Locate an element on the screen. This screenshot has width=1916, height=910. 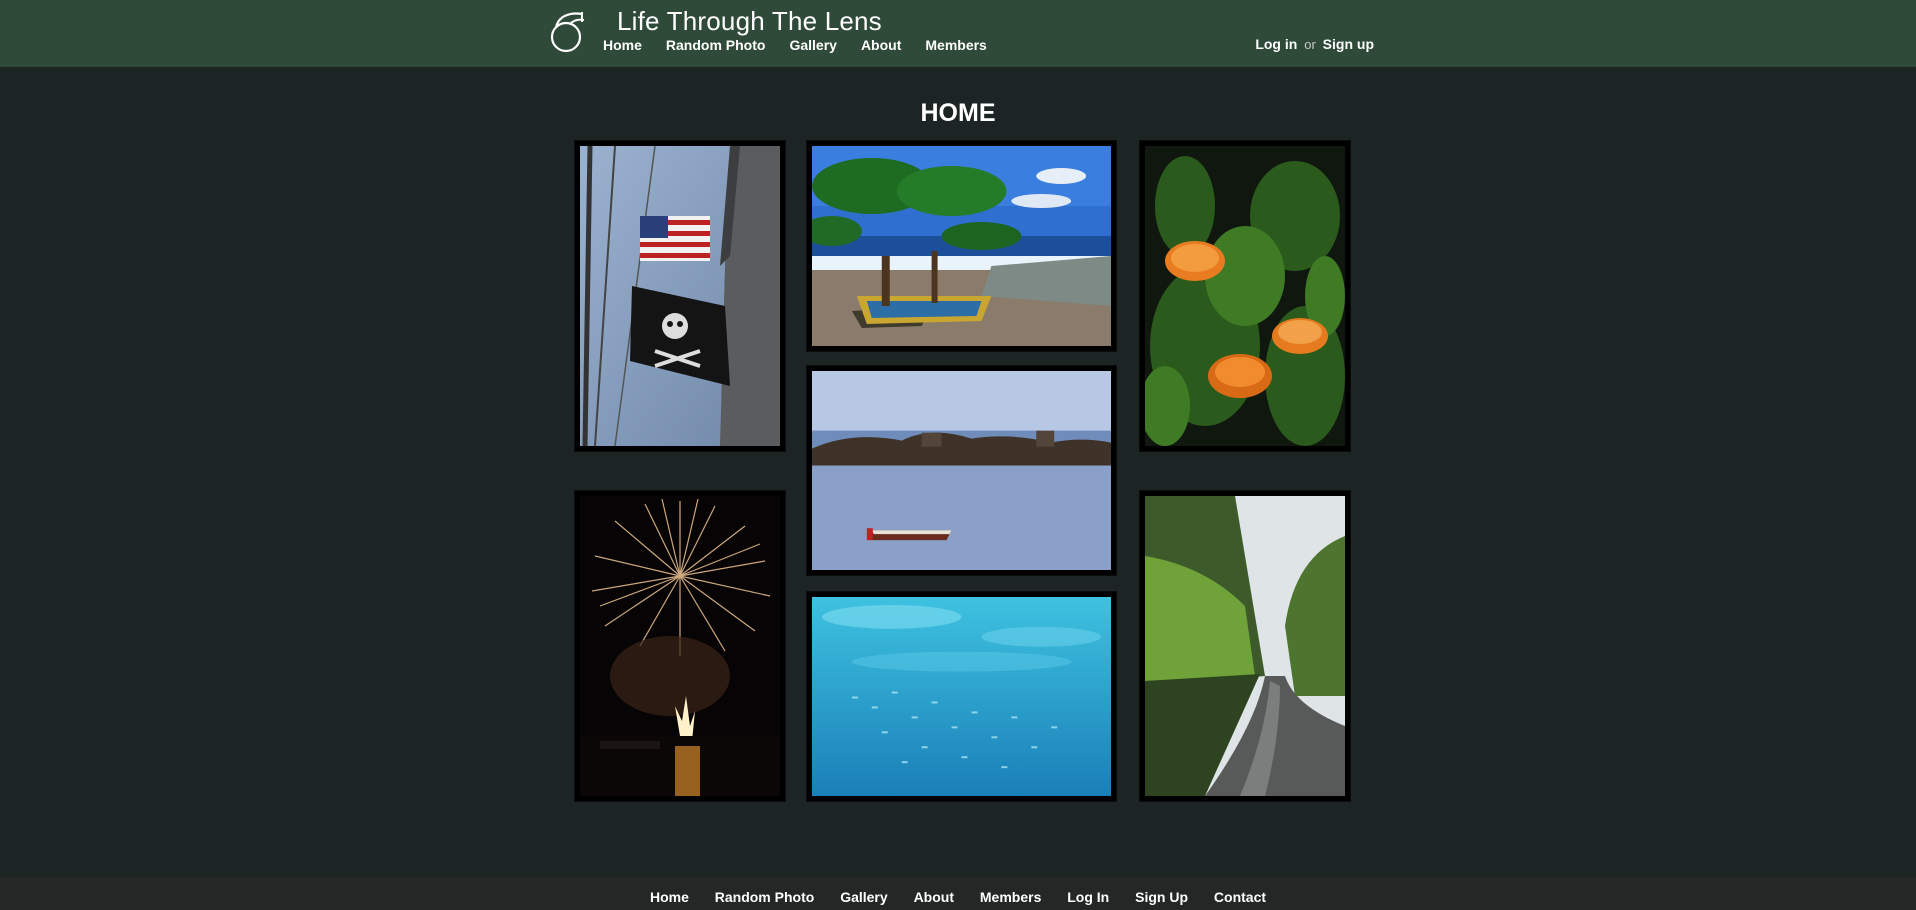
photo-thumbnail-forest-road is located at coordinates (1245, 646).